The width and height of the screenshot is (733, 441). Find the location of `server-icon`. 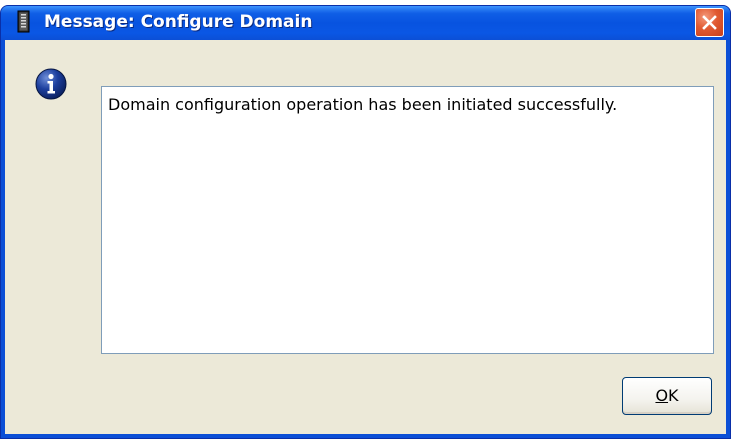

server-icon is located at coordinates (24, 22).